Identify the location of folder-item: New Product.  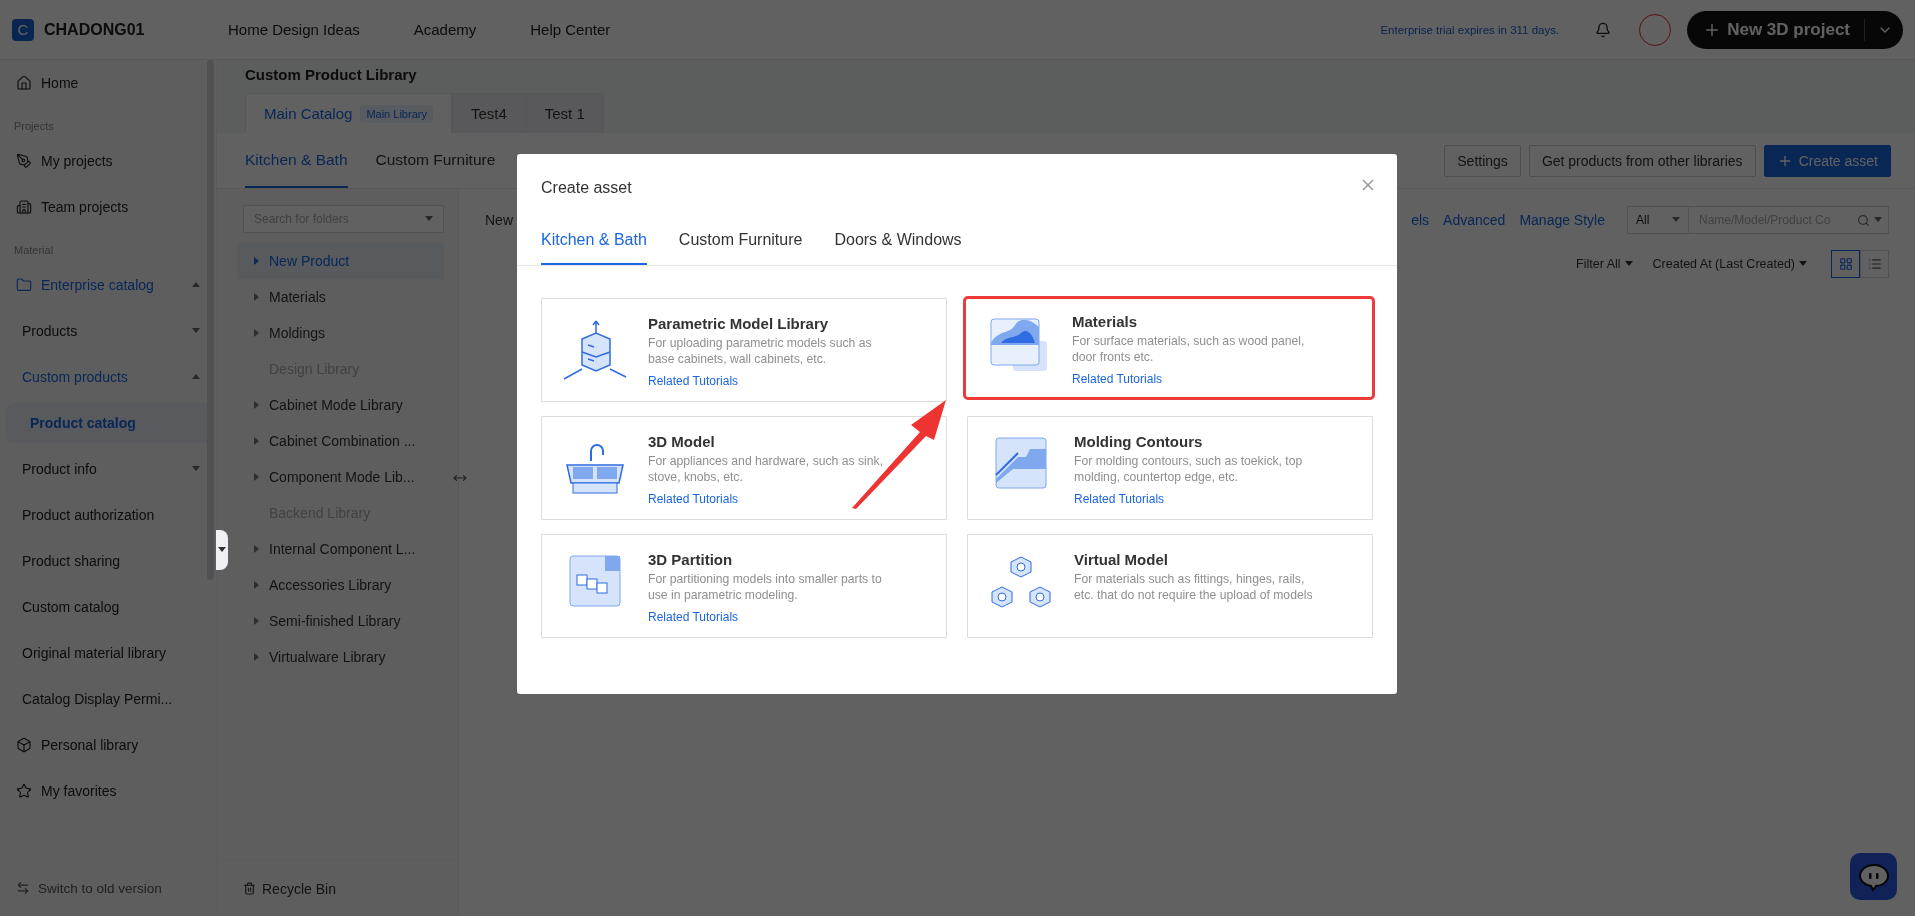
(340, 261).